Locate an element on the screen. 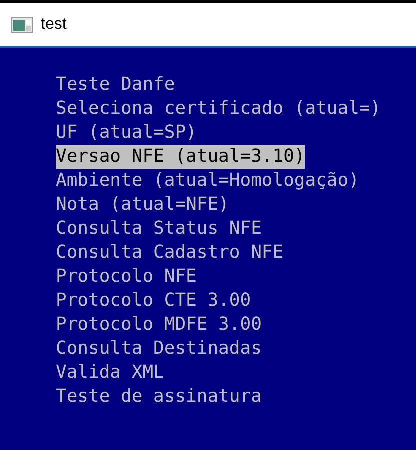 The image size is (416, 450). window-icon is located at coordinates (22, 24).